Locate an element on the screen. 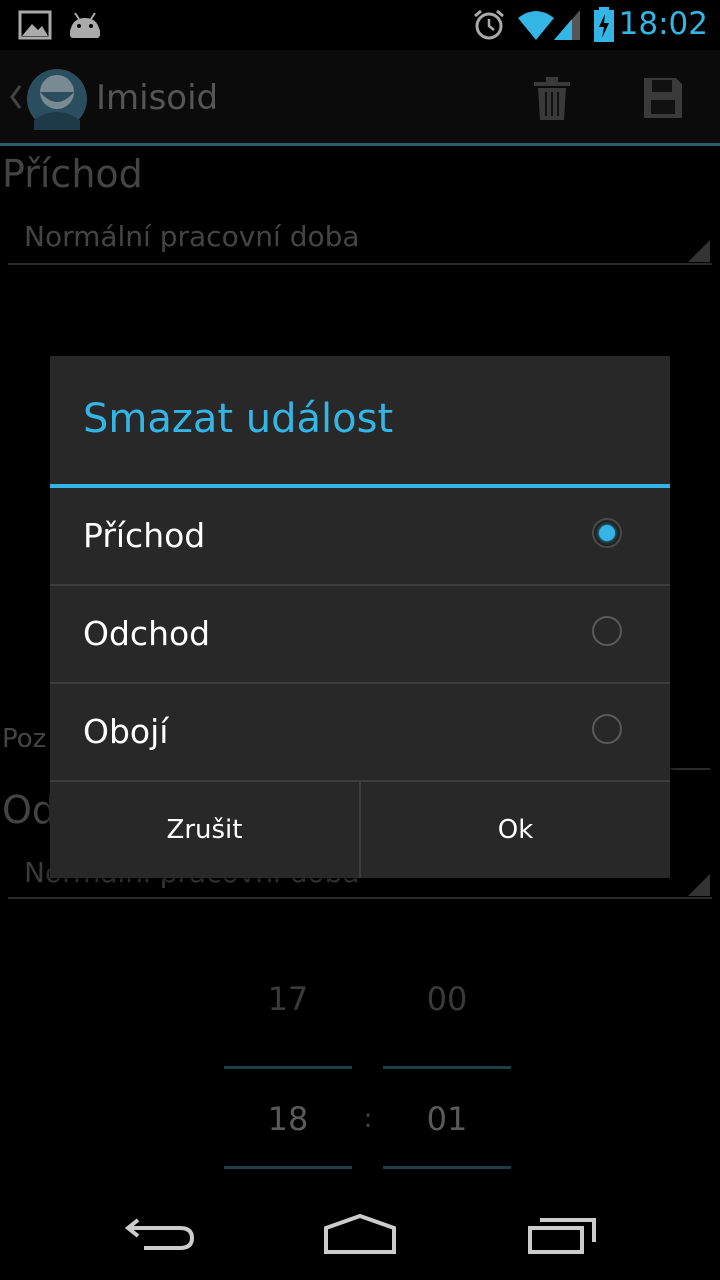 This screenshot has height=1280, width=720. signal-icon is located at coordinates (567, 25).